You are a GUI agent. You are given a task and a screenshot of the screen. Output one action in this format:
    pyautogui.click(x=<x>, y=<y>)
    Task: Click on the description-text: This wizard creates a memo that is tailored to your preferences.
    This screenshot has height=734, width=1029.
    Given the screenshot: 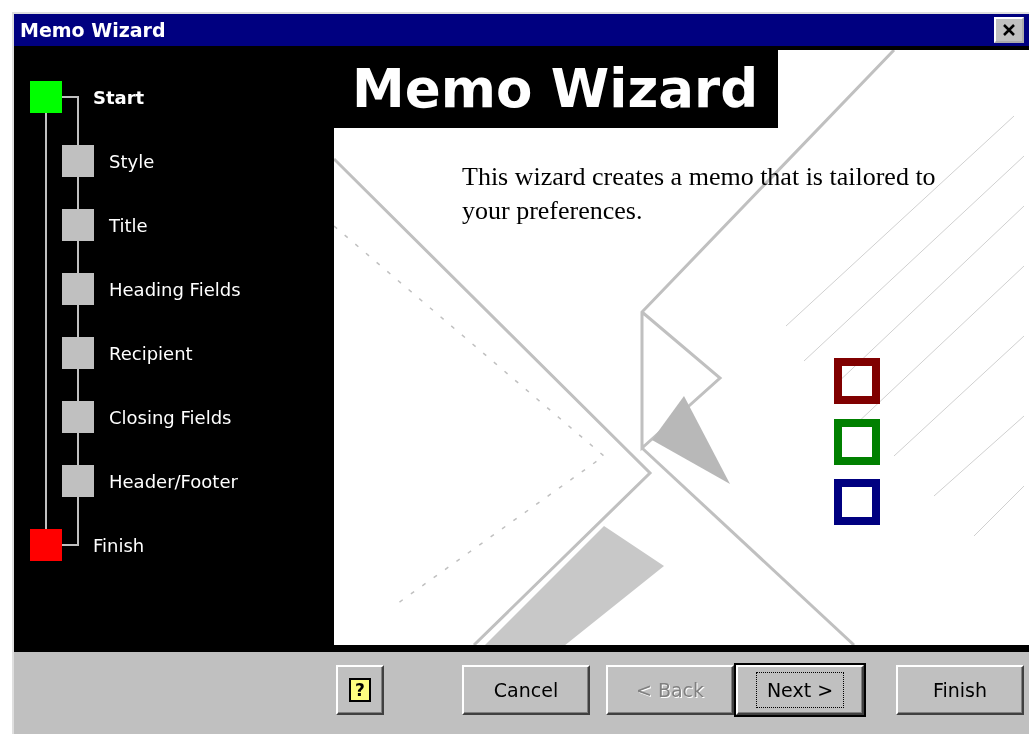 What is the action you would take?
    pyautogui.click(x=699, y=194)
    